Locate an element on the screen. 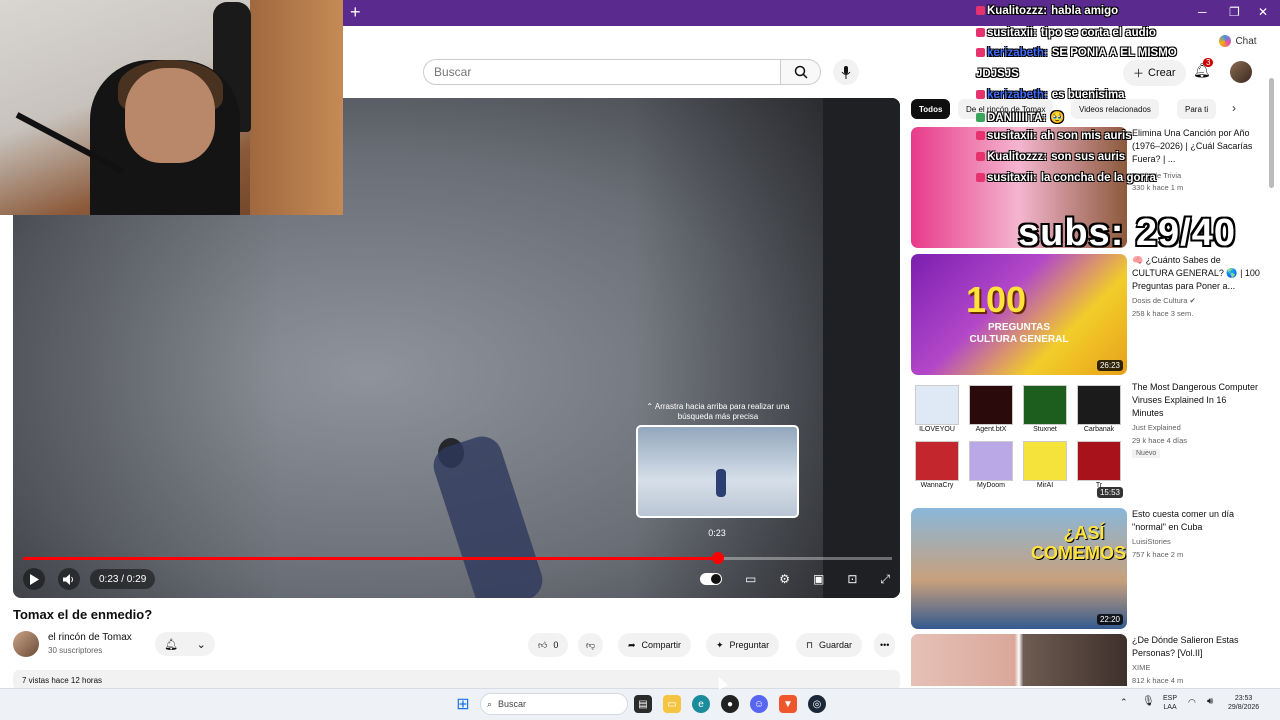  create-button: ＋ Crear is located at coordinates (1154, 73).